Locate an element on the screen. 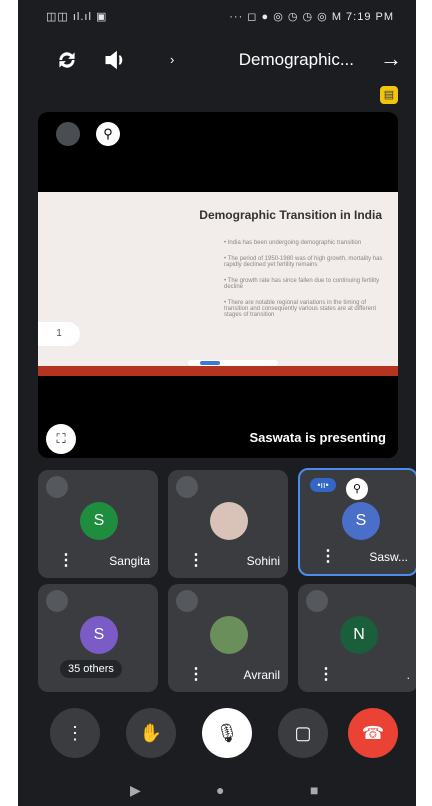  participant-tile: ⋮ Avranil is located at coordinates (228, 638).